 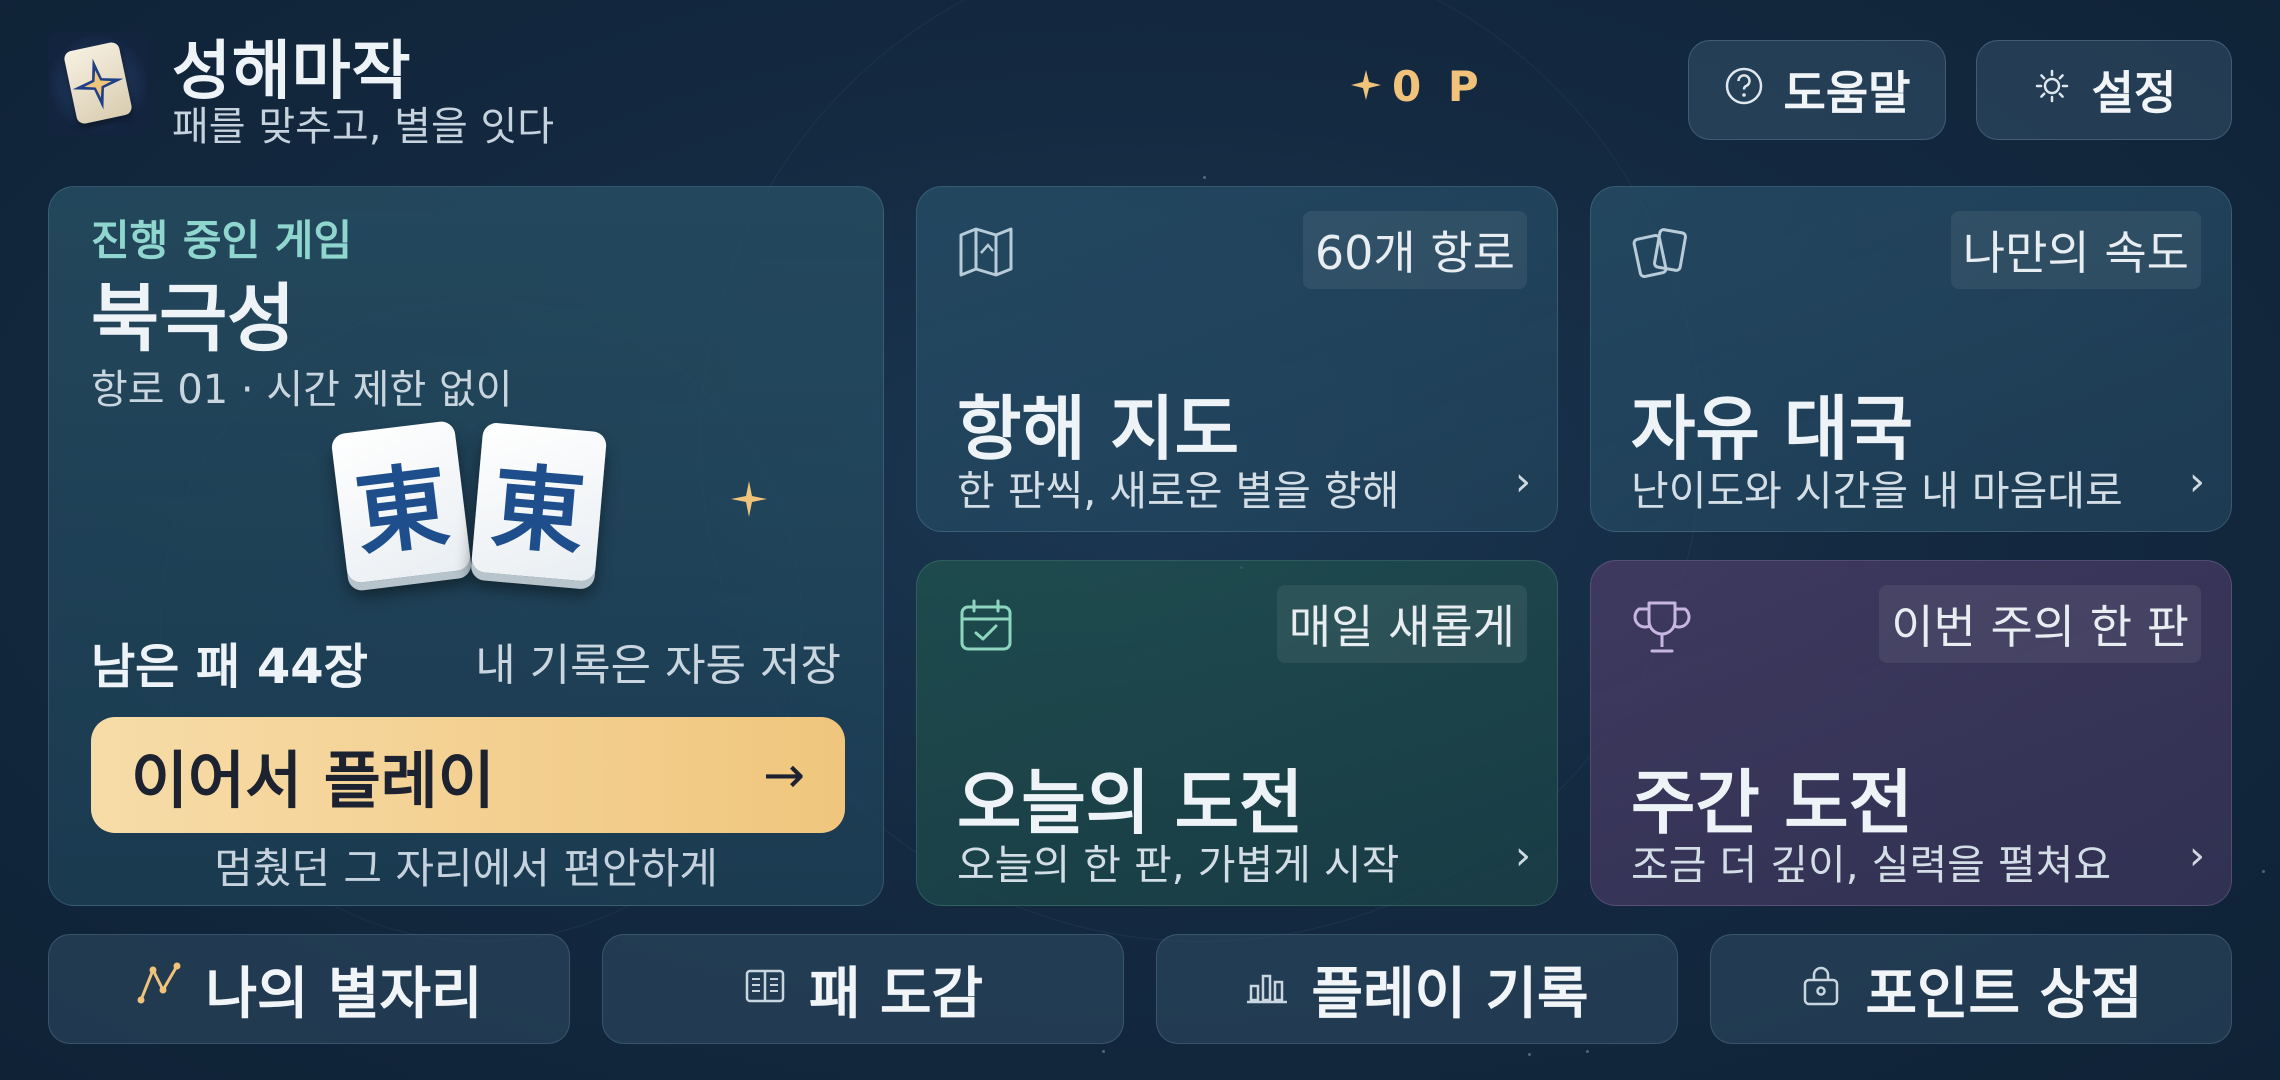 What do you see at coordinates (466, 868) in the screenshot?
I see `continue-hint: 멈췄던 그 자리에서 편안하게` at bounding box center [466, 868].